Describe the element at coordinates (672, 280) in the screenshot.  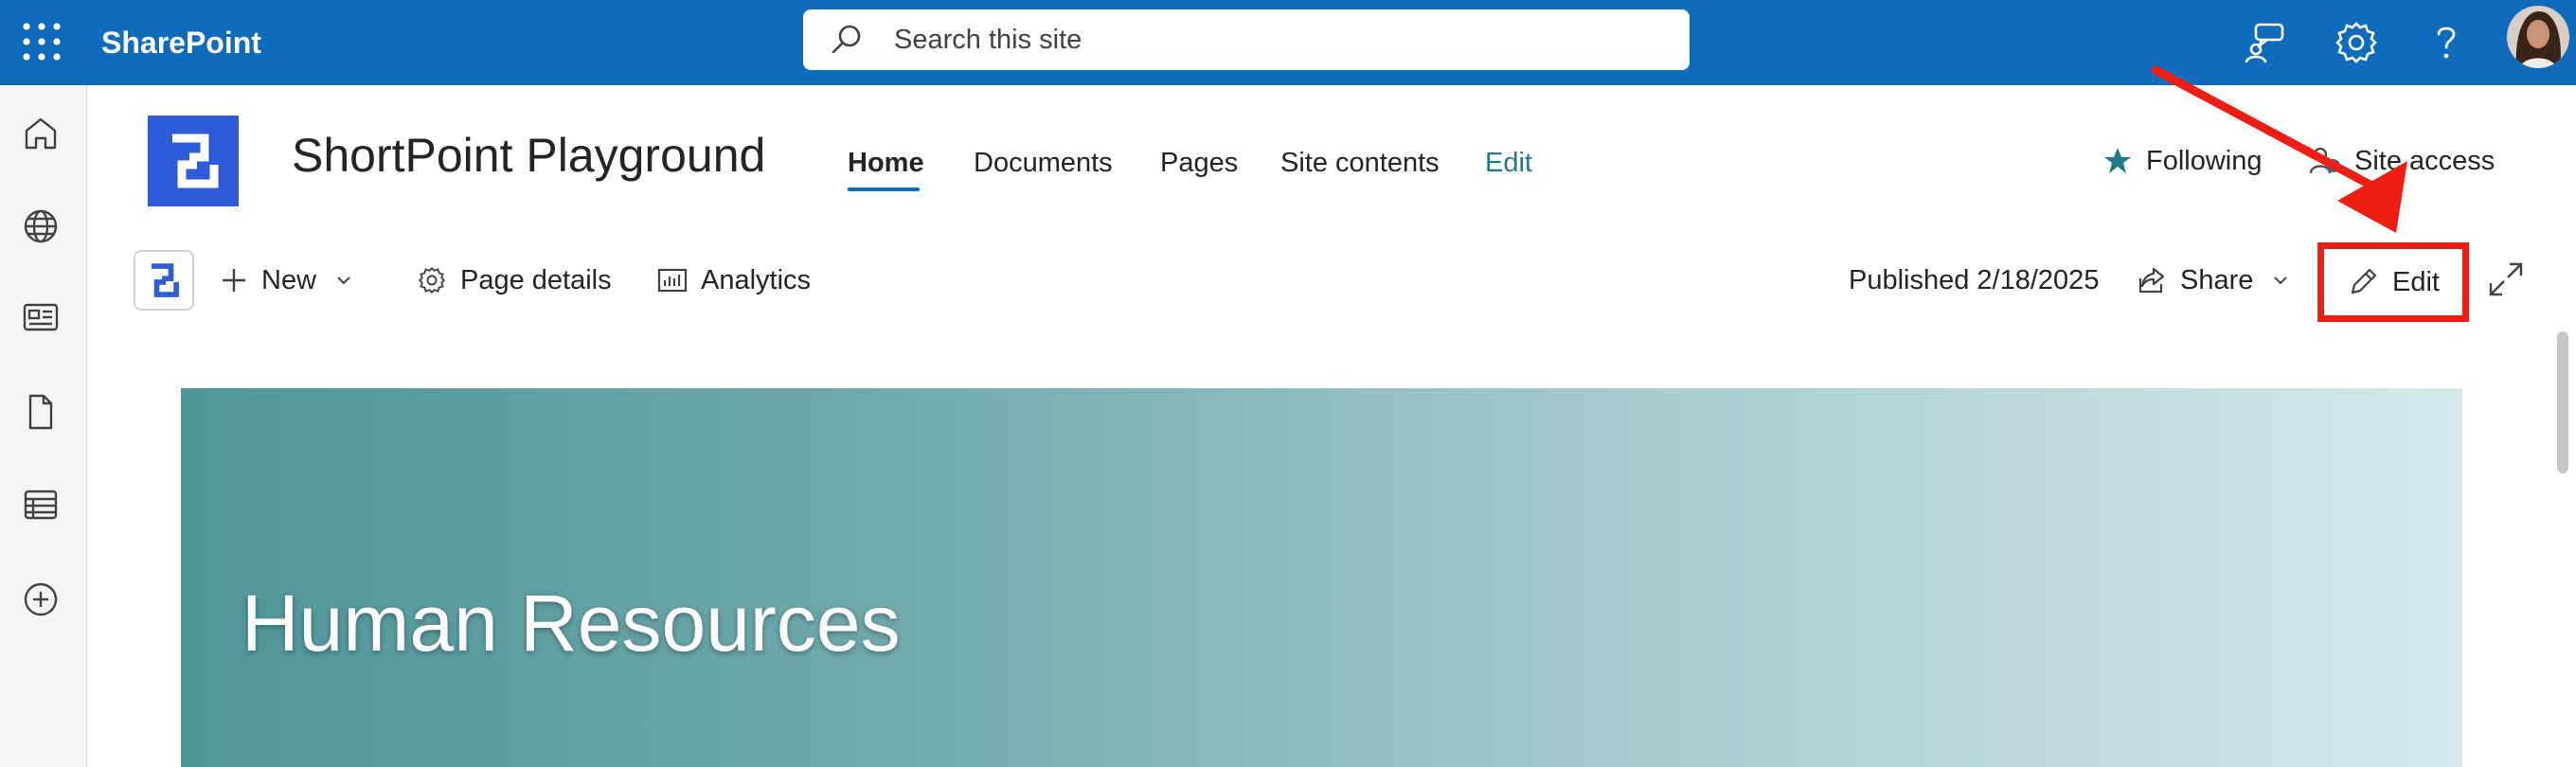
I see `analytics-icon` at that location.